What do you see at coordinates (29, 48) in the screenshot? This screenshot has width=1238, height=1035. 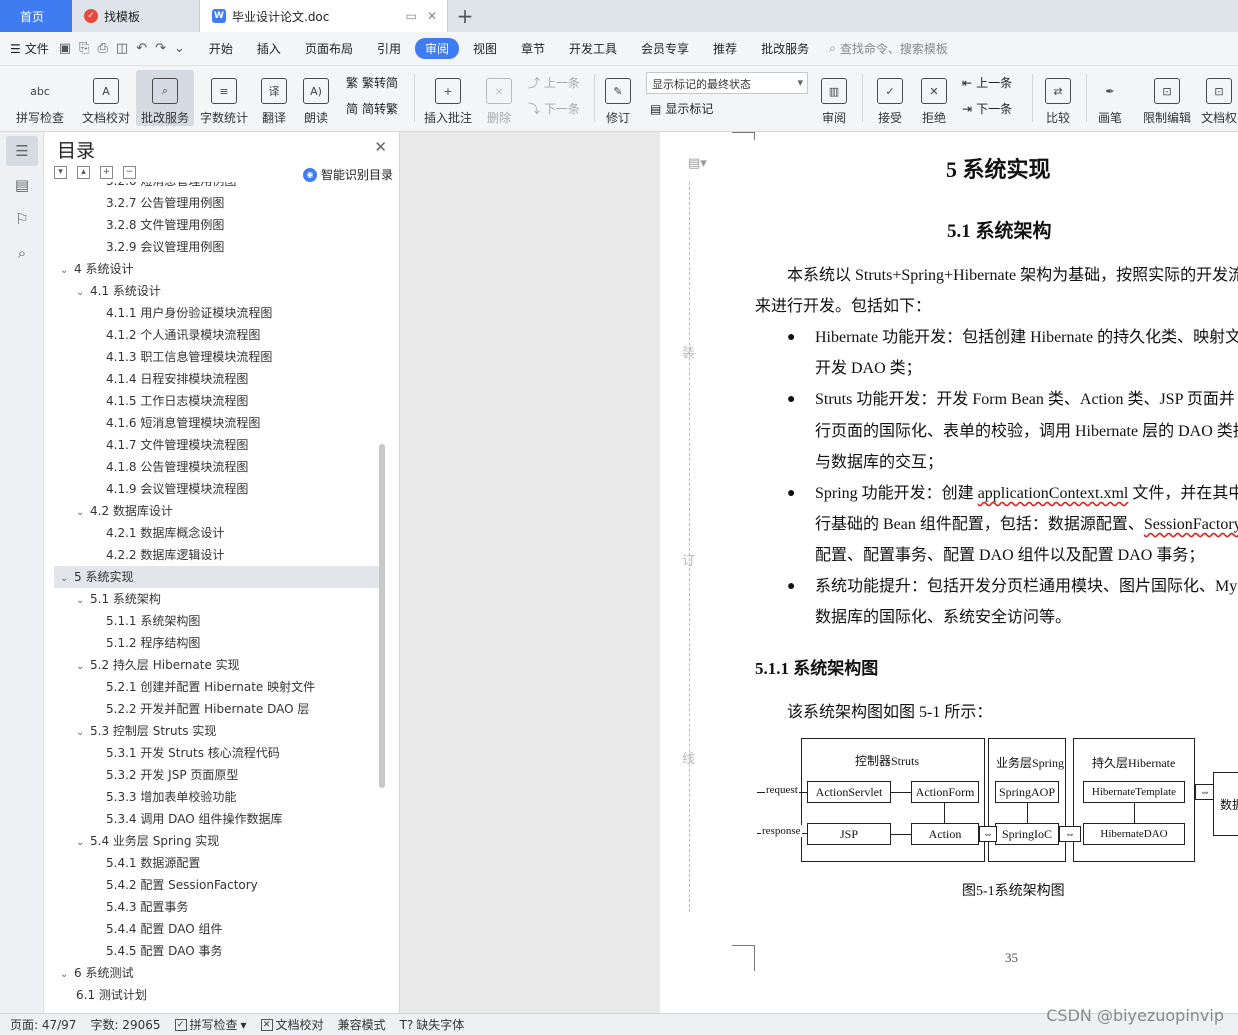 I see `file-menu: ☰ 文件` at bounding box center [29, 48].